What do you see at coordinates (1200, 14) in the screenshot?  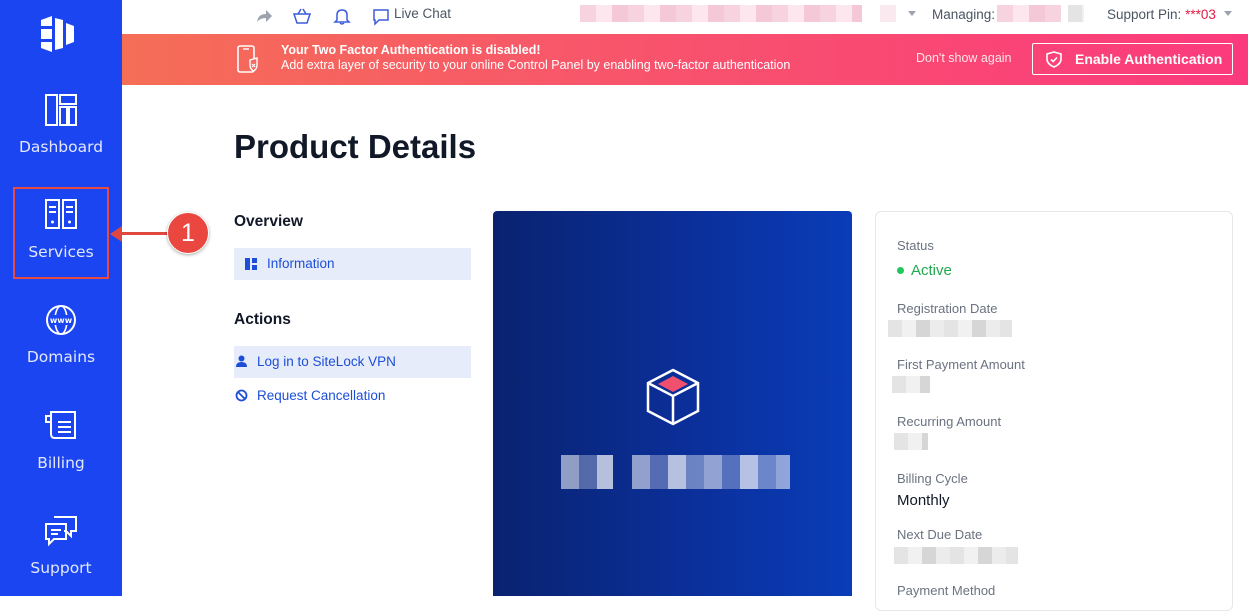 I see `support-pin-value: ***03` at bounding box center [1200, 14].